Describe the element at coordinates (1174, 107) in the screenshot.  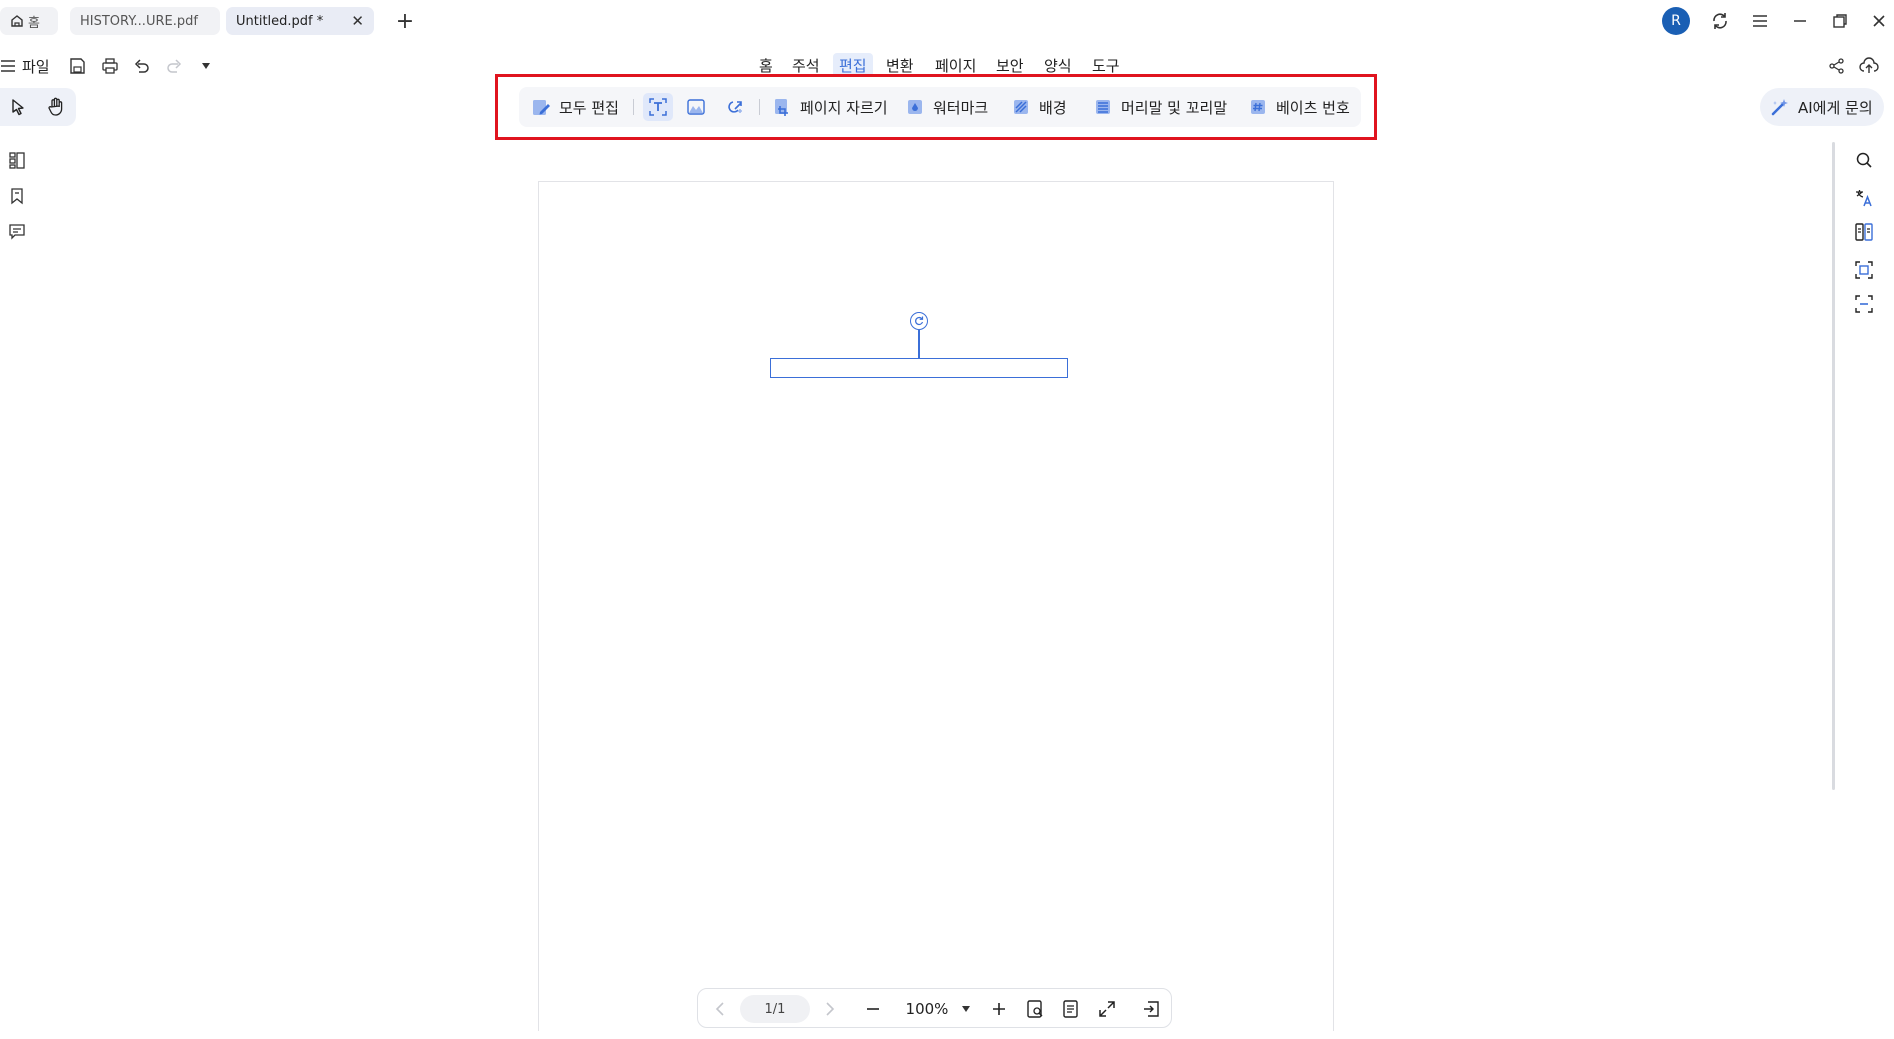
I see `header-footer-label: 머리말 및 꼬리말` at that location.